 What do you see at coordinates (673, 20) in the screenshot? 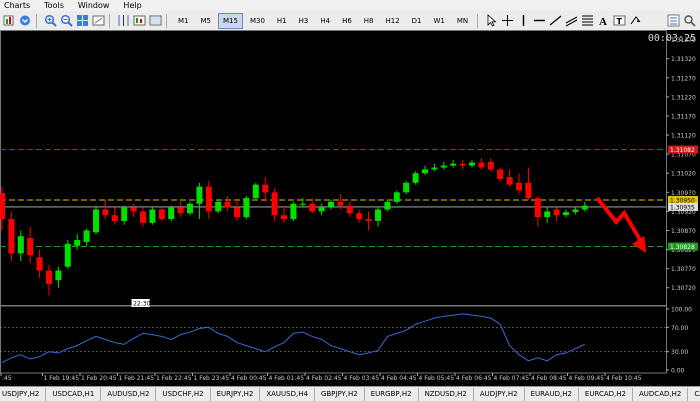
I see `market-watch-icon` at bounding box center [673, 20].